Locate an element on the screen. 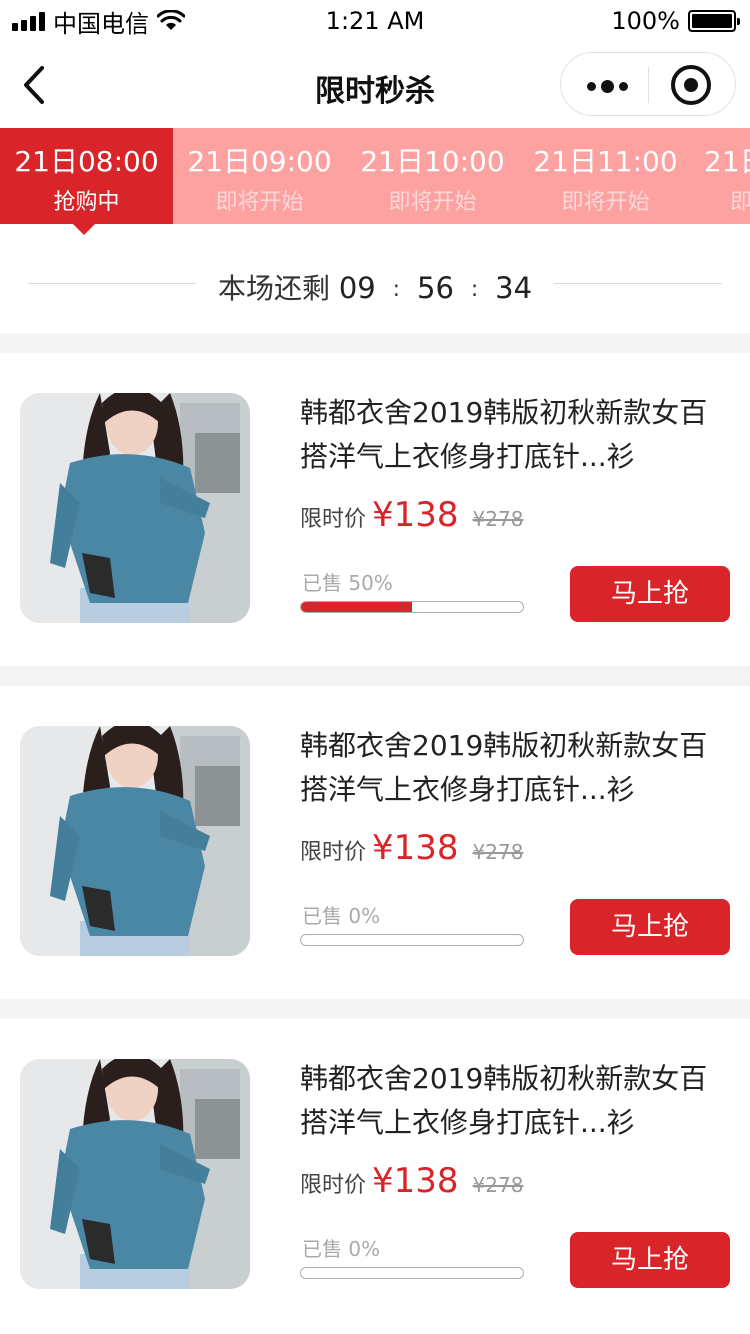 The image size is (750, 1334). session-time: 21日11:00 is located at coordinates (605, 161).